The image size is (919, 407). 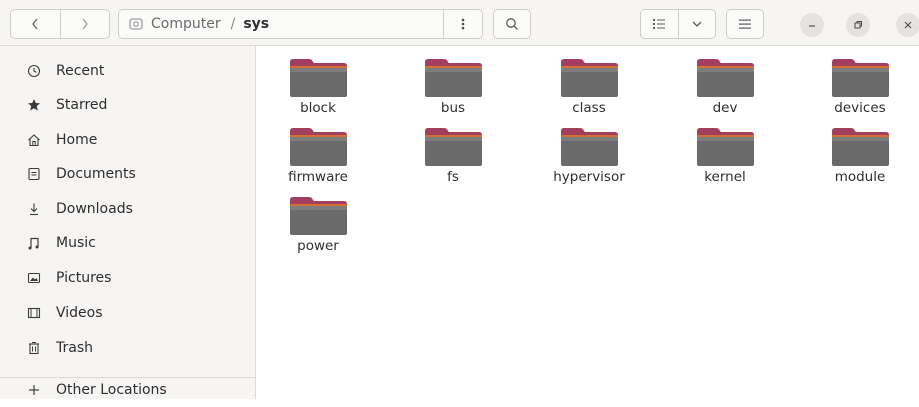 I want to click on breadcrumb-current-folder: sys, so click(x=256, y=24).